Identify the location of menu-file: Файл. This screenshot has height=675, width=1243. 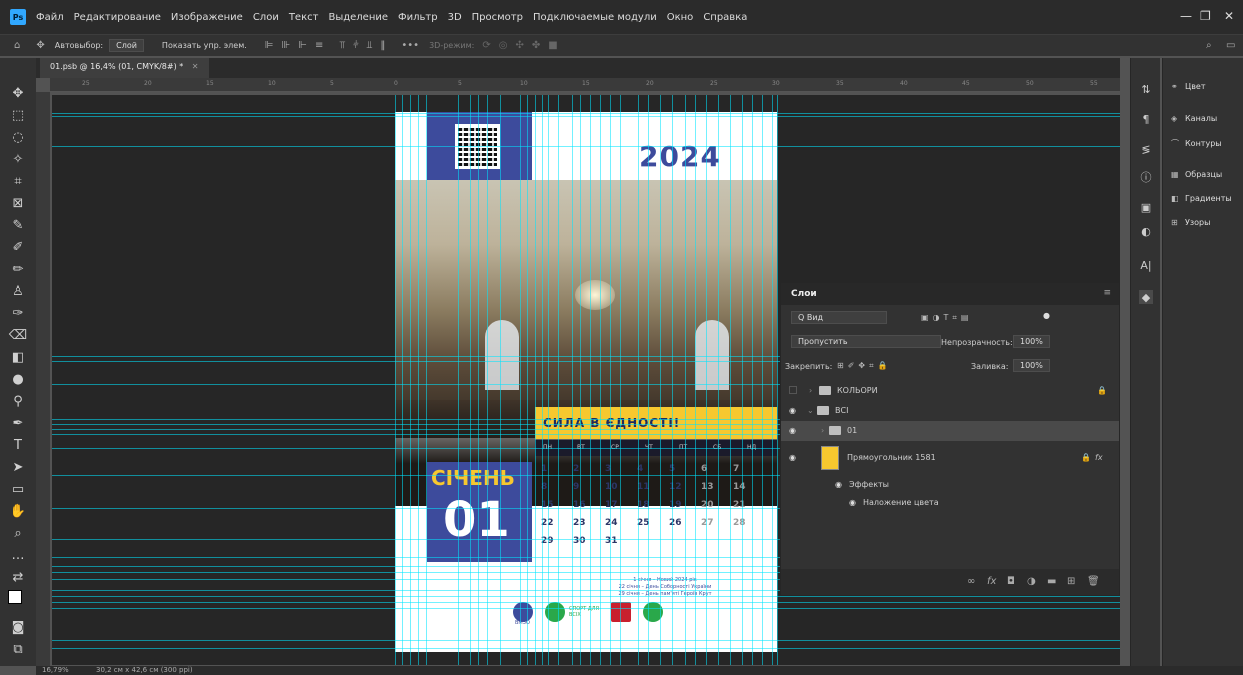
(50, 17).